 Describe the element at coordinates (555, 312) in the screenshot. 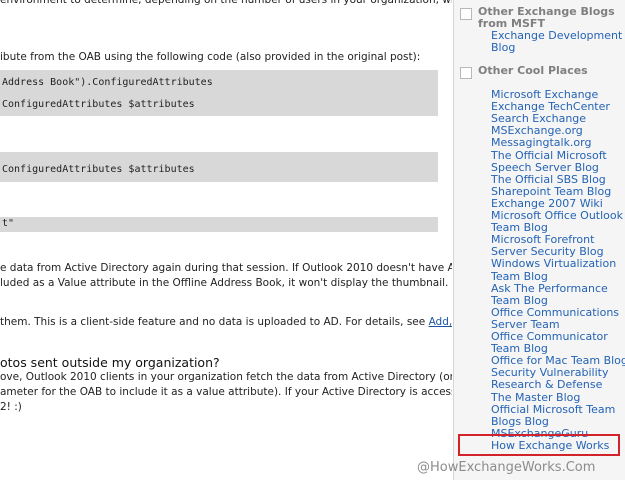

I see `sidebar-link: Office Communications` at that location.